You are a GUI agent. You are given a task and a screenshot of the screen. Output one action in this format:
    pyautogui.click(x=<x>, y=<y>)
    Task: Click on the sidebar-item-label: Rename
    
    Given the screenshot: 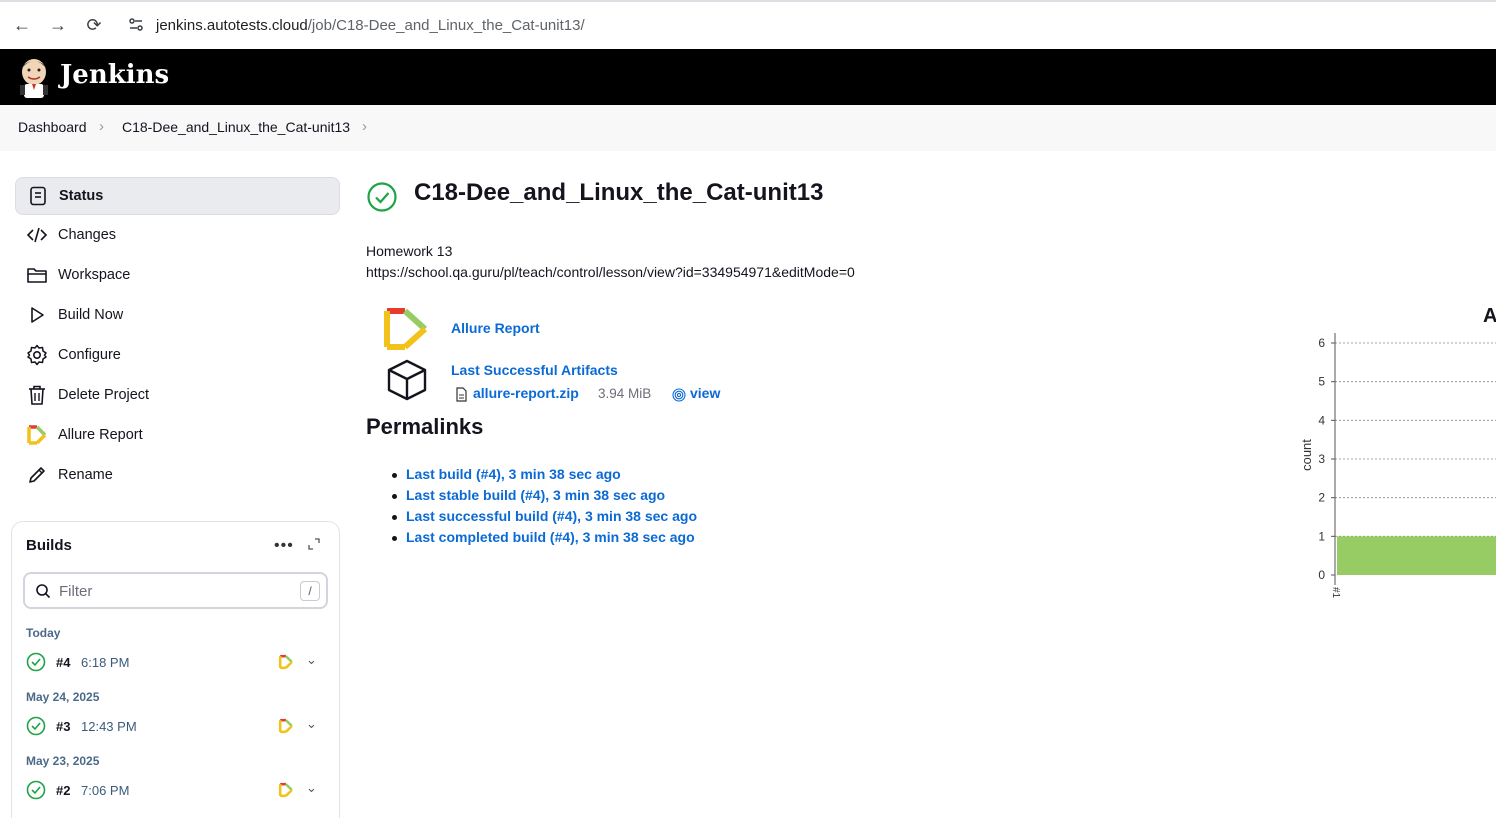 What is the action you would take?
    pyautogui.click(x=85, y=475)
    